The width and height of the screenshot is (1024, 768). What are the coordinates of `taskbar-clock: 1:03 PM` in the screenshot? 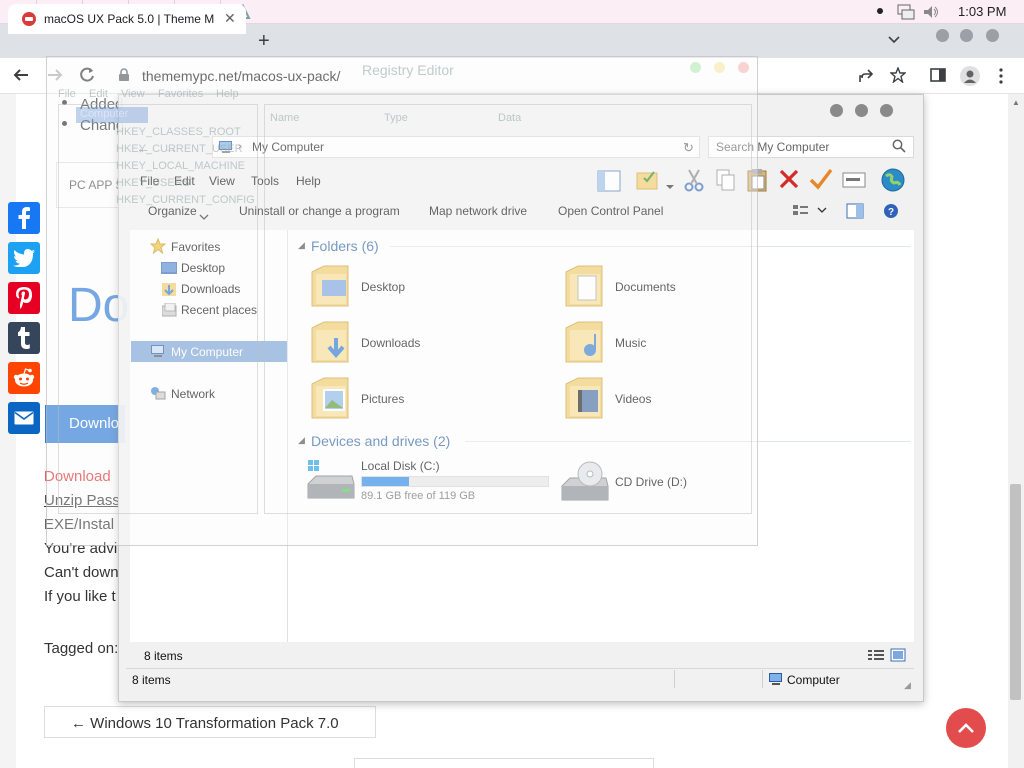 It's located at (982, 11).